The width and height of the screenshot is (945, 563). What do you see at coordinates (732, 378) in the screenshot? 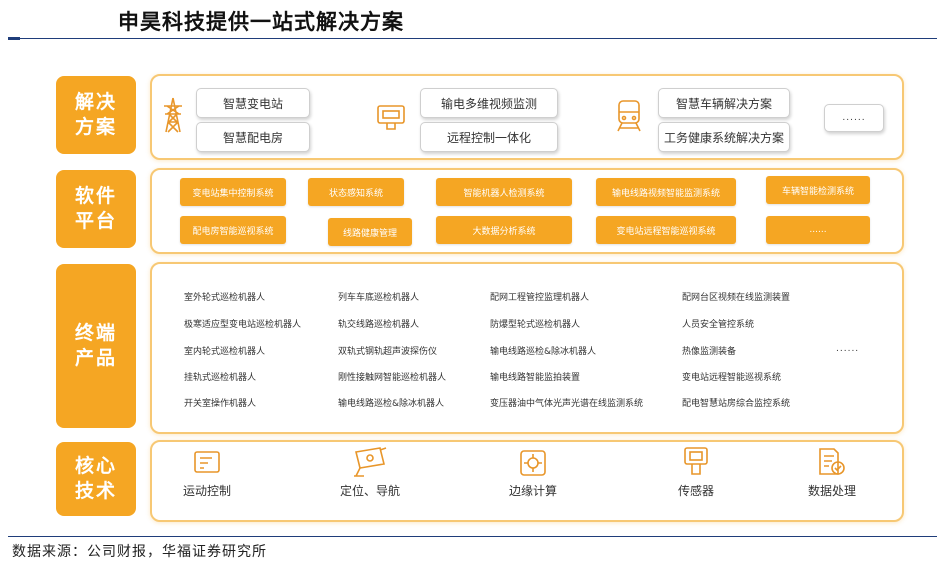
I see `terminal-item: 变电站远程智能巡视系统` at bounding box center [732, 378].